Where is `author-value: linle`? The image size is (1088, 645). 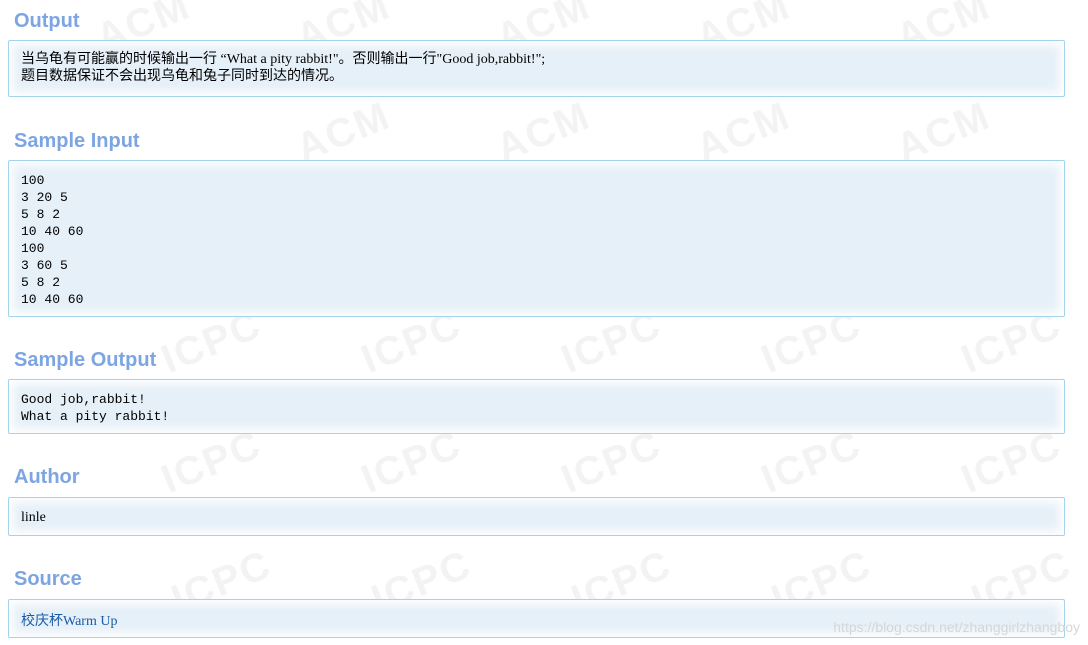
author-value: linle is located at coordinates (33, 517).